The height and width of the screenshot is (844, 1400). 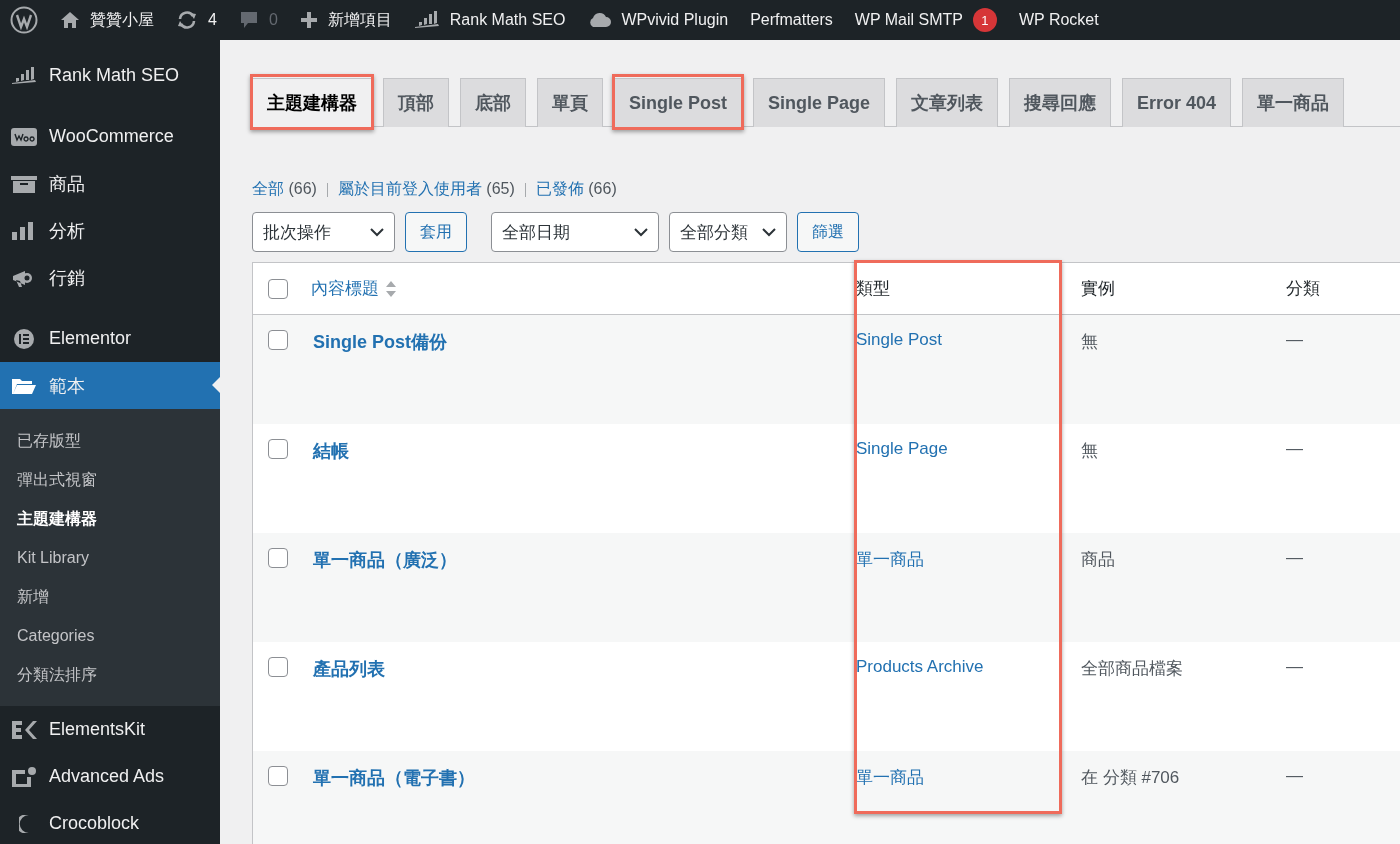 What do you see at coordinates (110, 75) in the screenshot?
I see `sidebar-item: Rank Math SEO` at bounding box center [110, 75].